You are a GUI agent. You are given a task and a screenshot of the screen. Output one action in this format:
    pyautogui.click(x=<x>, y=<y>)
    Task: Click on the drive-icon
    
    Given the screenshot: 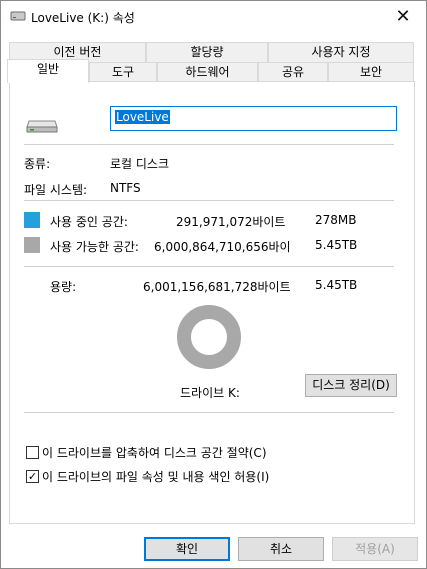 What is the action you would take?
    pyautogui.click(x=18, y=16)
    